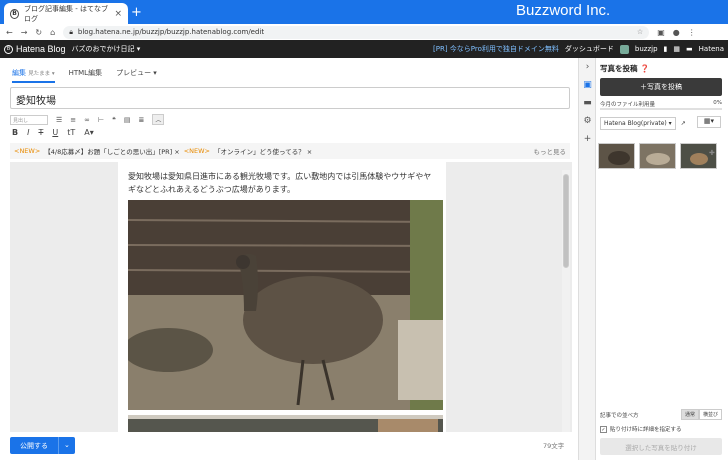 This screenshot has width=728, height=460. Describe the element at coordinates (638, 123) in the screenshot. I see `photo-source-select: Hatena Blog(private) ▾` at that location.